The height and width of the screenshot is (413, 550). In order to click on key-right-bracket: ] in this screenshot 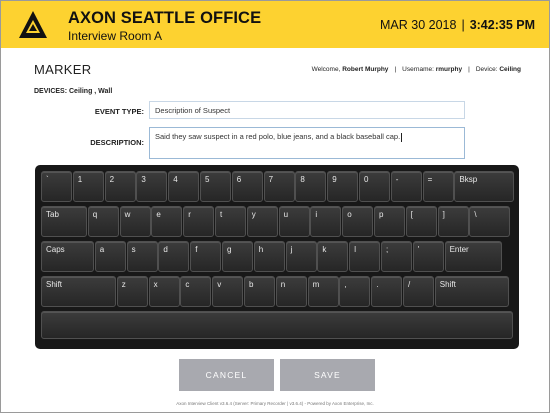, I will do `click(453, 221)`.